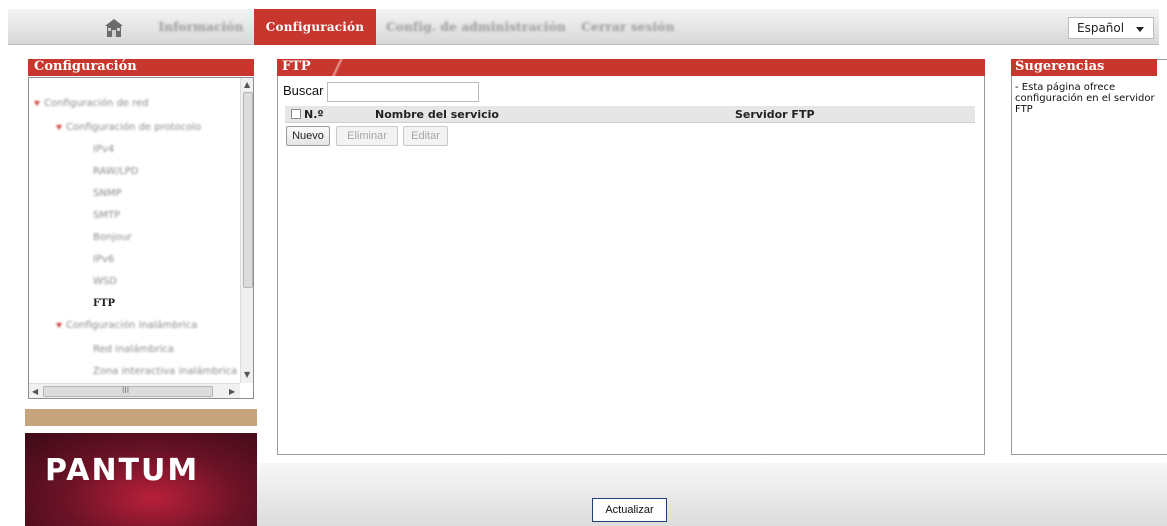  I want to click on main-panel-title: FTP, so click(296, 66).